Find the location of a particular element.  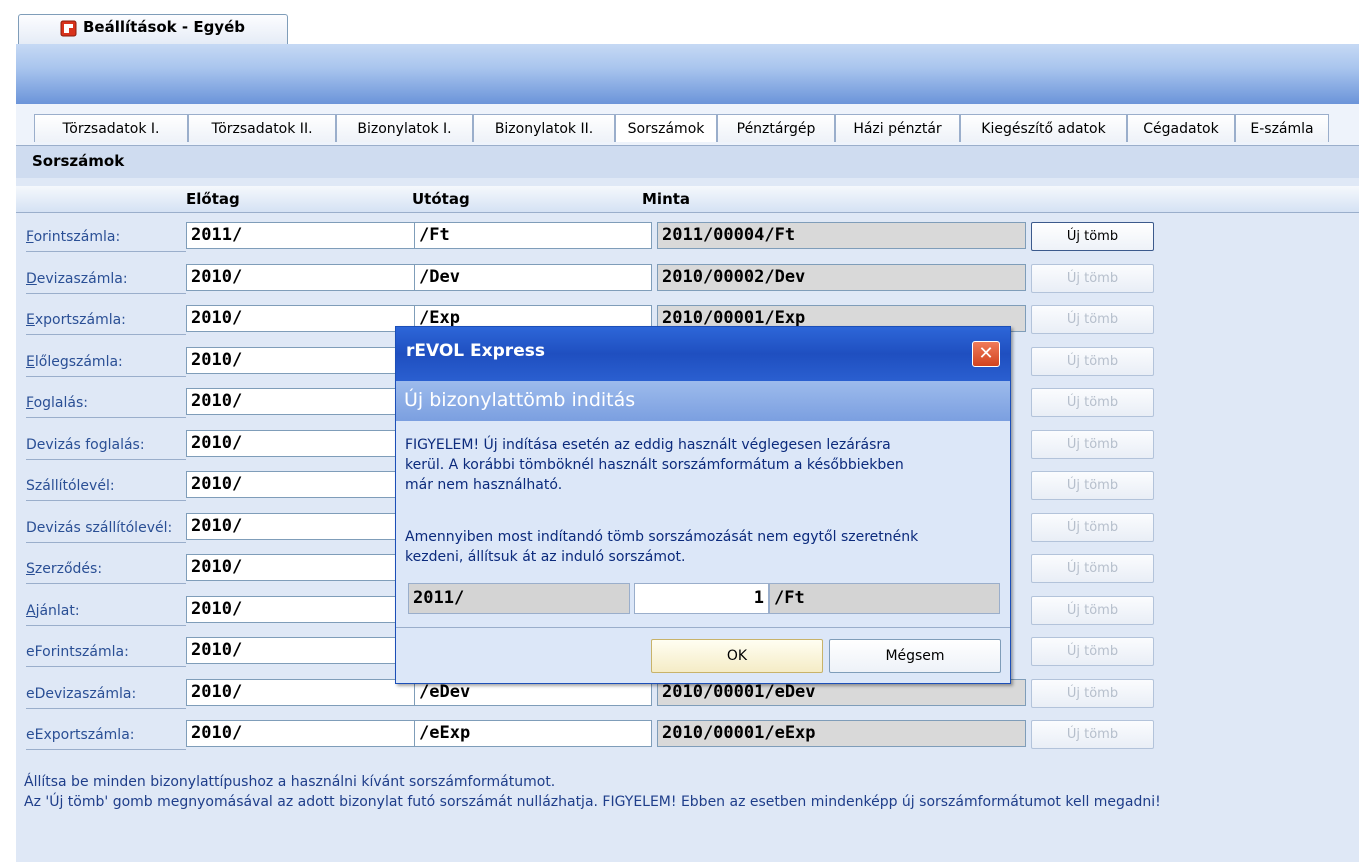

section-title-bar: Sorszámok is located at coordinates (687, 161).